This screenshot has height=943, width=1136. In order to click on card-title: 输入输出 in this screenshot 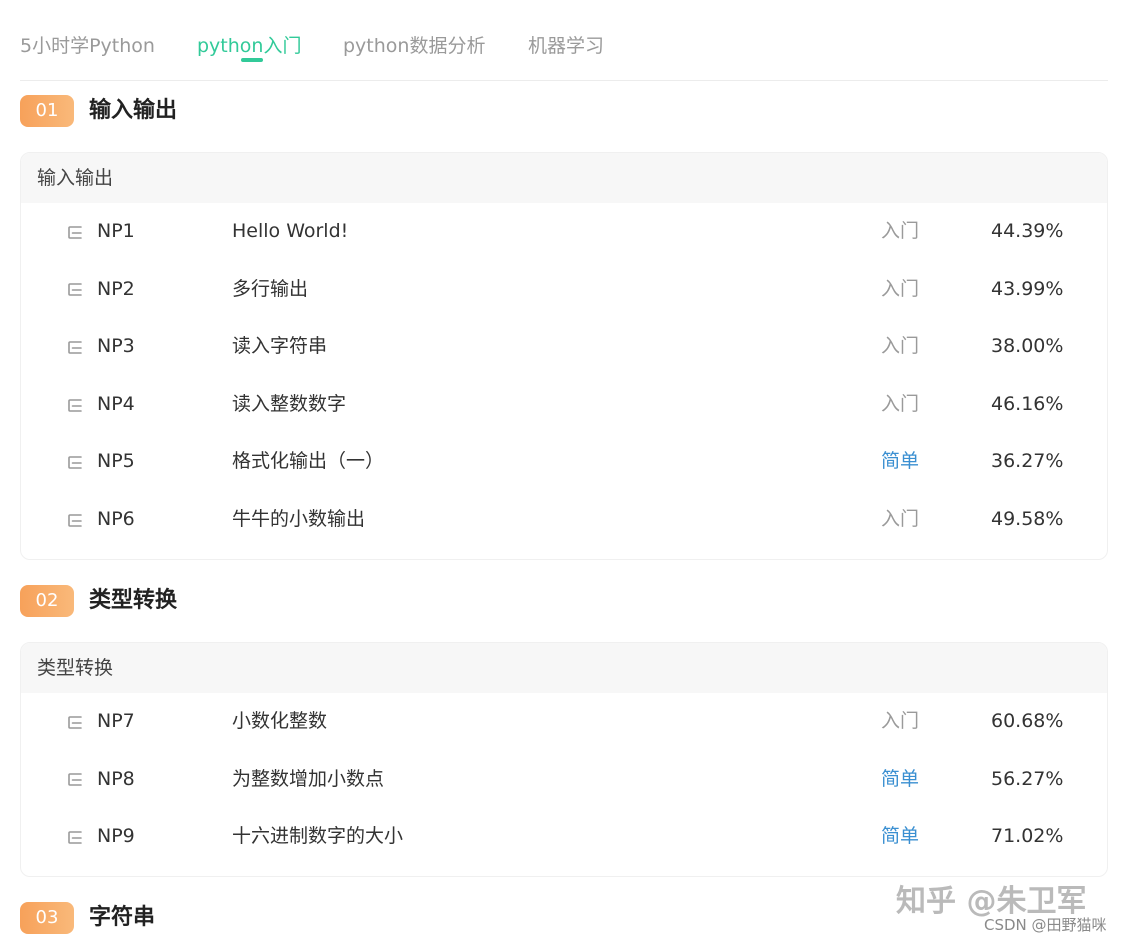, I will do `click(564, 178)`.